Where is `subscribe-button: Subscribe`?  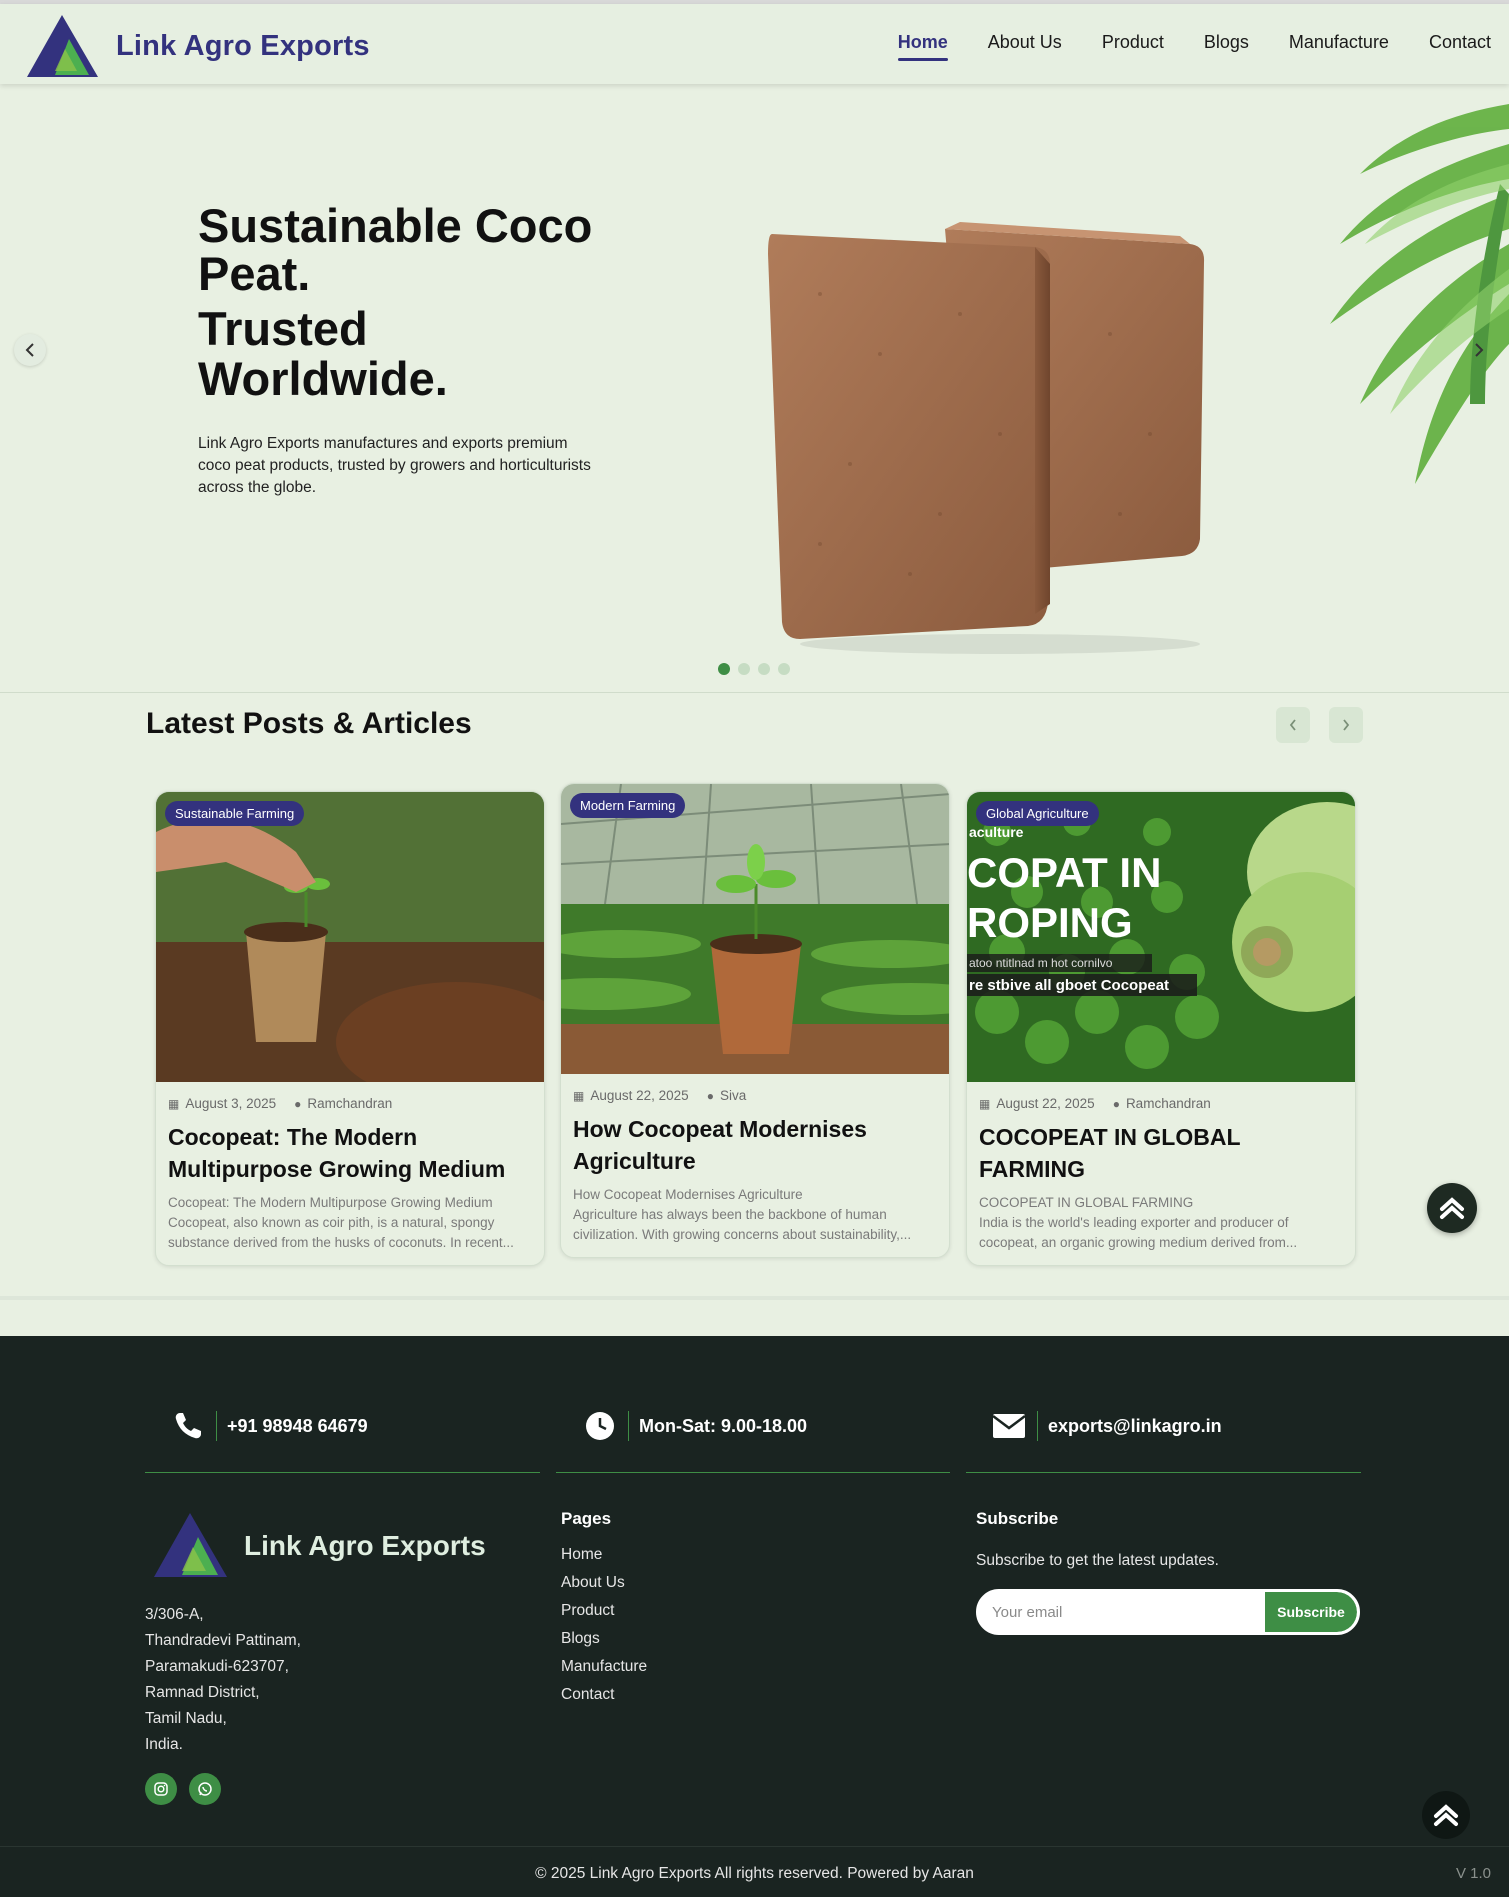 subscribe-button: Subscribe is located at coordinates (1311, 1612).